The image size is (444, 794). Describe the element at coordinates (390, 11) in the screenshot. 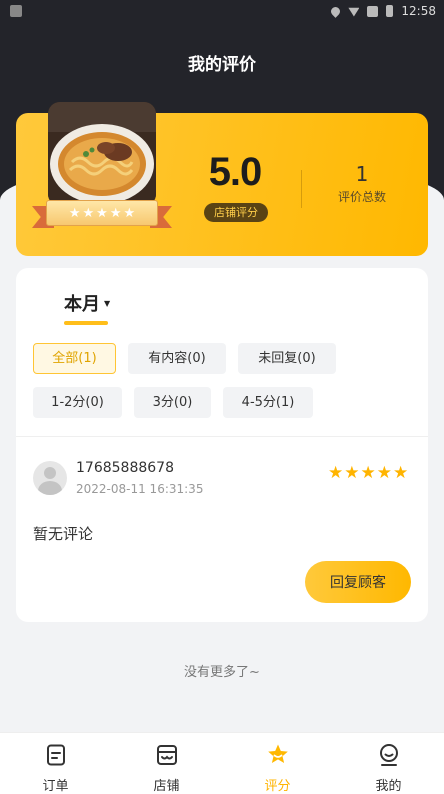

I see `battery-icon` at that location.